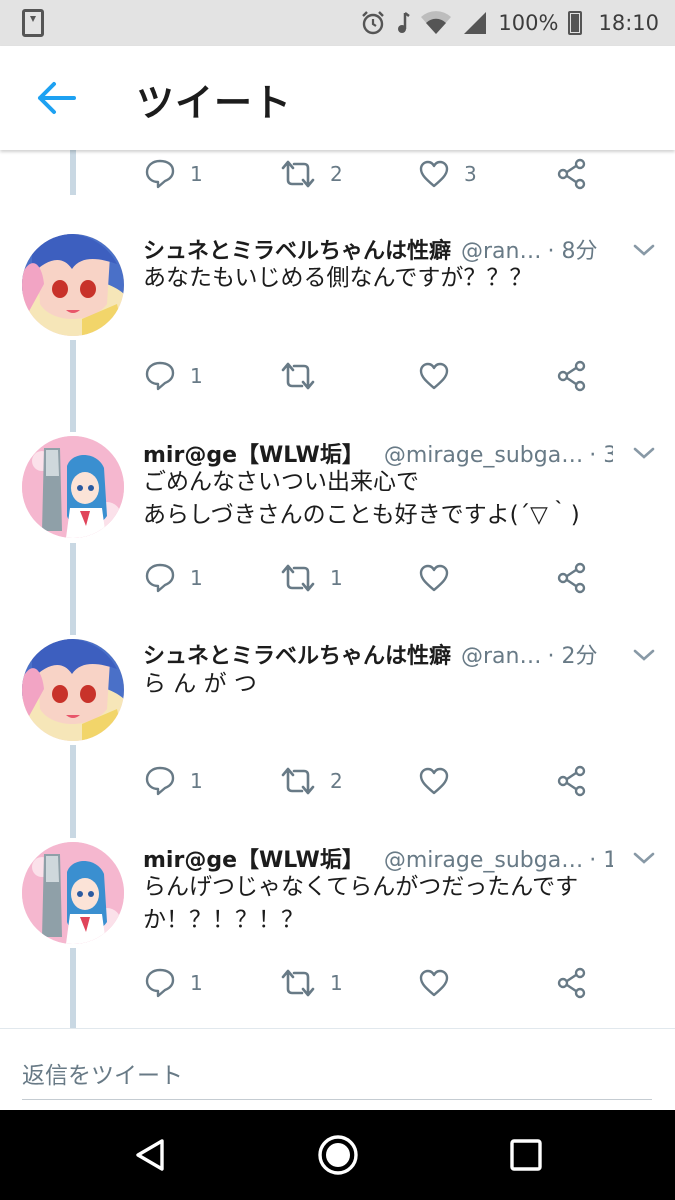 Image resolution: width=675 pixels, height=1200 pixels. What do you see at coordinates (601, 858) in the screenshot?
I see `timestamp: · 1分` at bounding box center [601, 858].